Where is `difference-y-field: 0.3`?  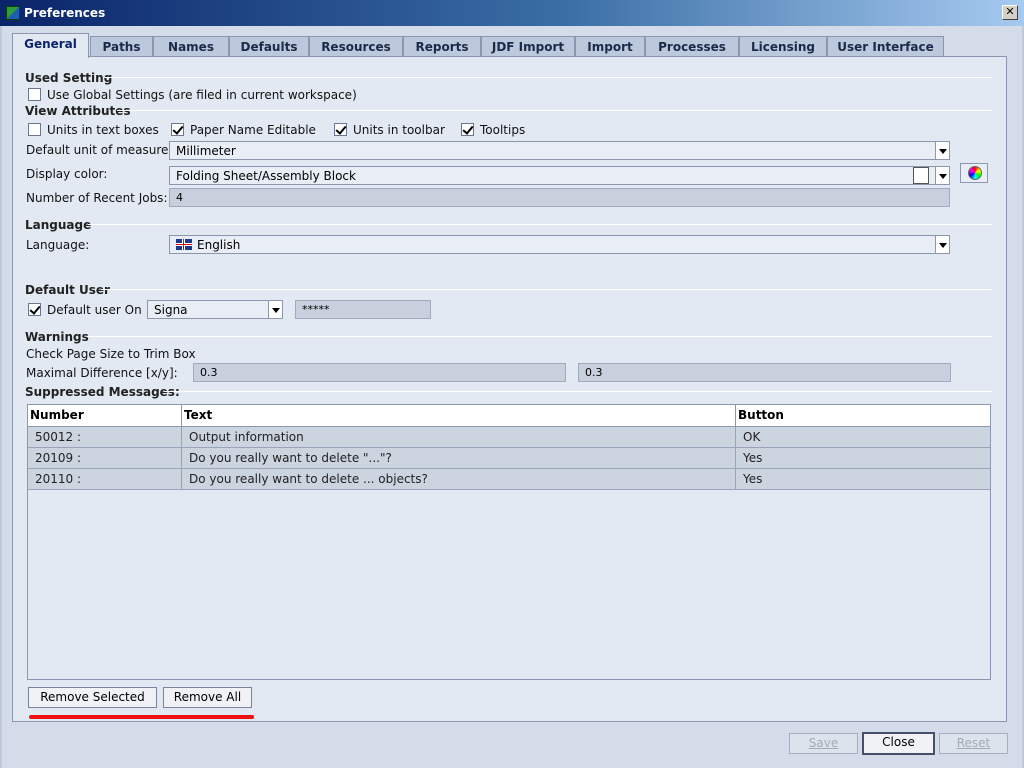 difference-y-field: 0.3 is located at coordinates (764, 372).